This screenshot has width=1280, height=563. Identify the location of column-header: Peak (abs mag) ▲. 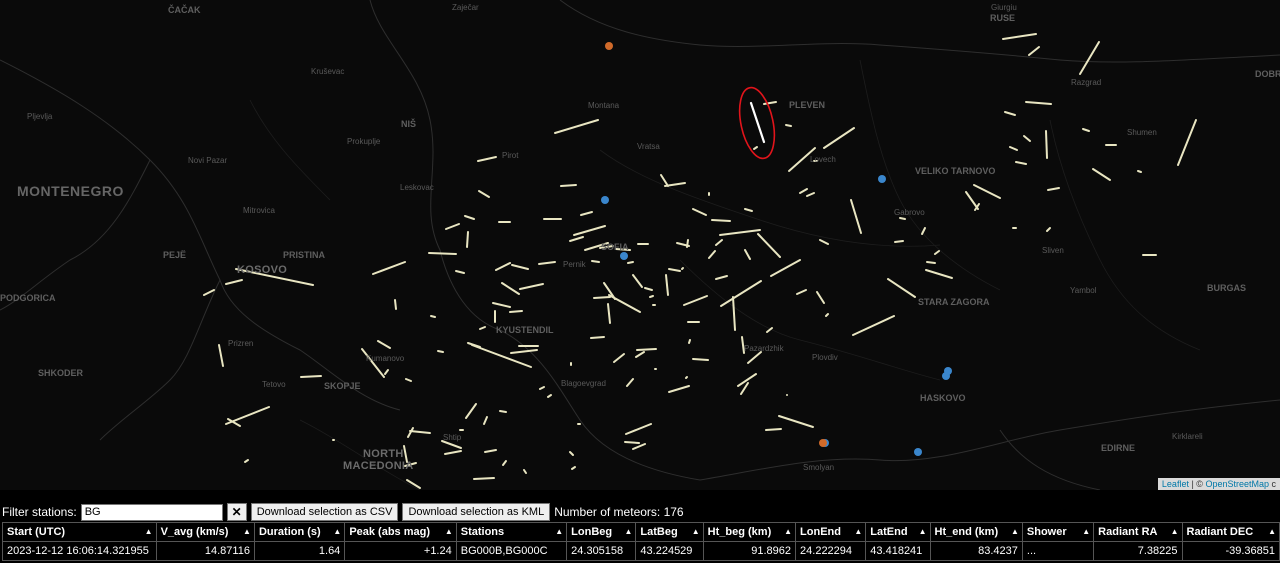
(400, 532).